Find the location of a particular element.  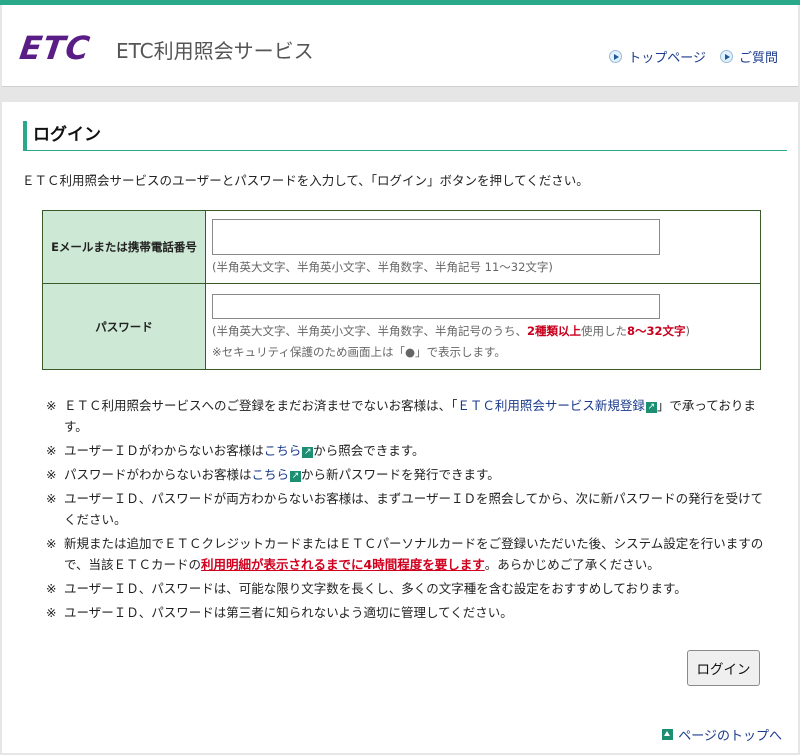

login-button: ログイン is located at coordinates (723, 668).